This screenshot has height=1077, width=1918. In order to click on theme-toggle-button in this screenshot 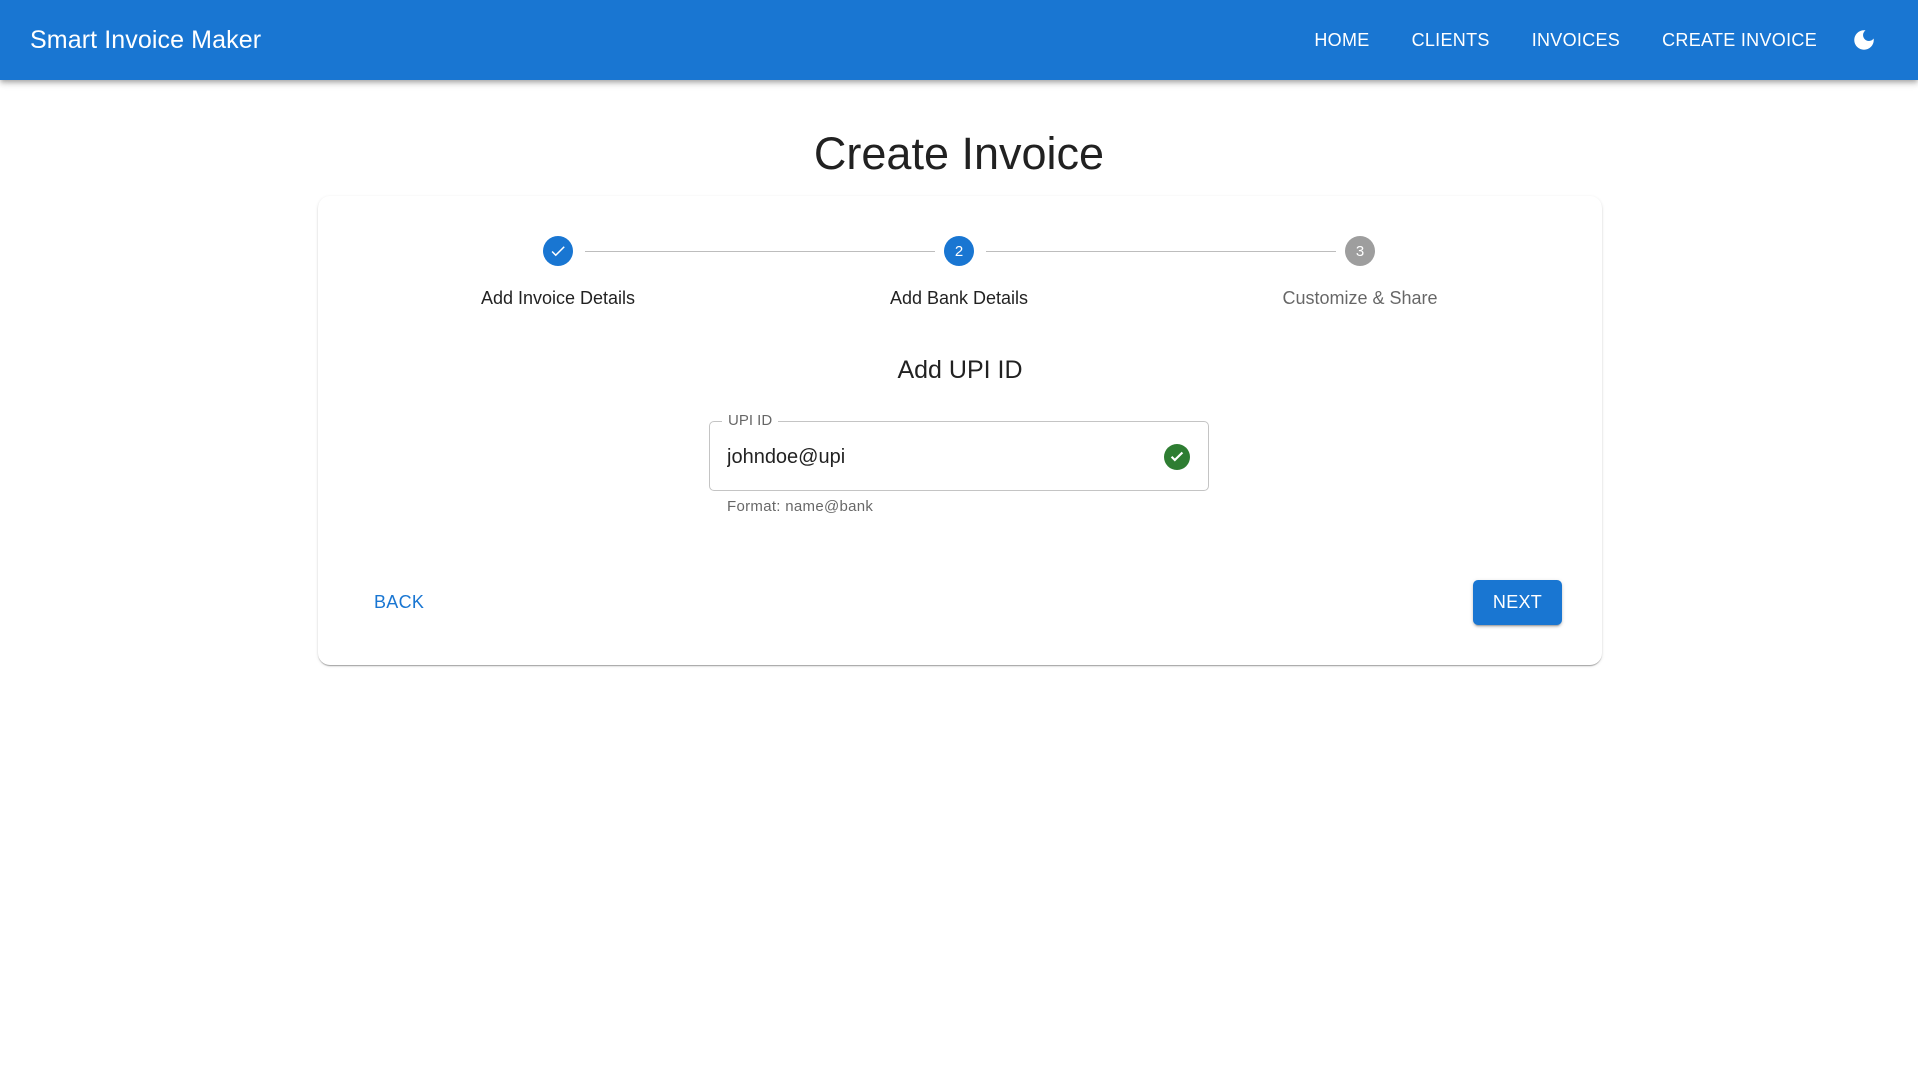, I will do `click(1864, 40)`.